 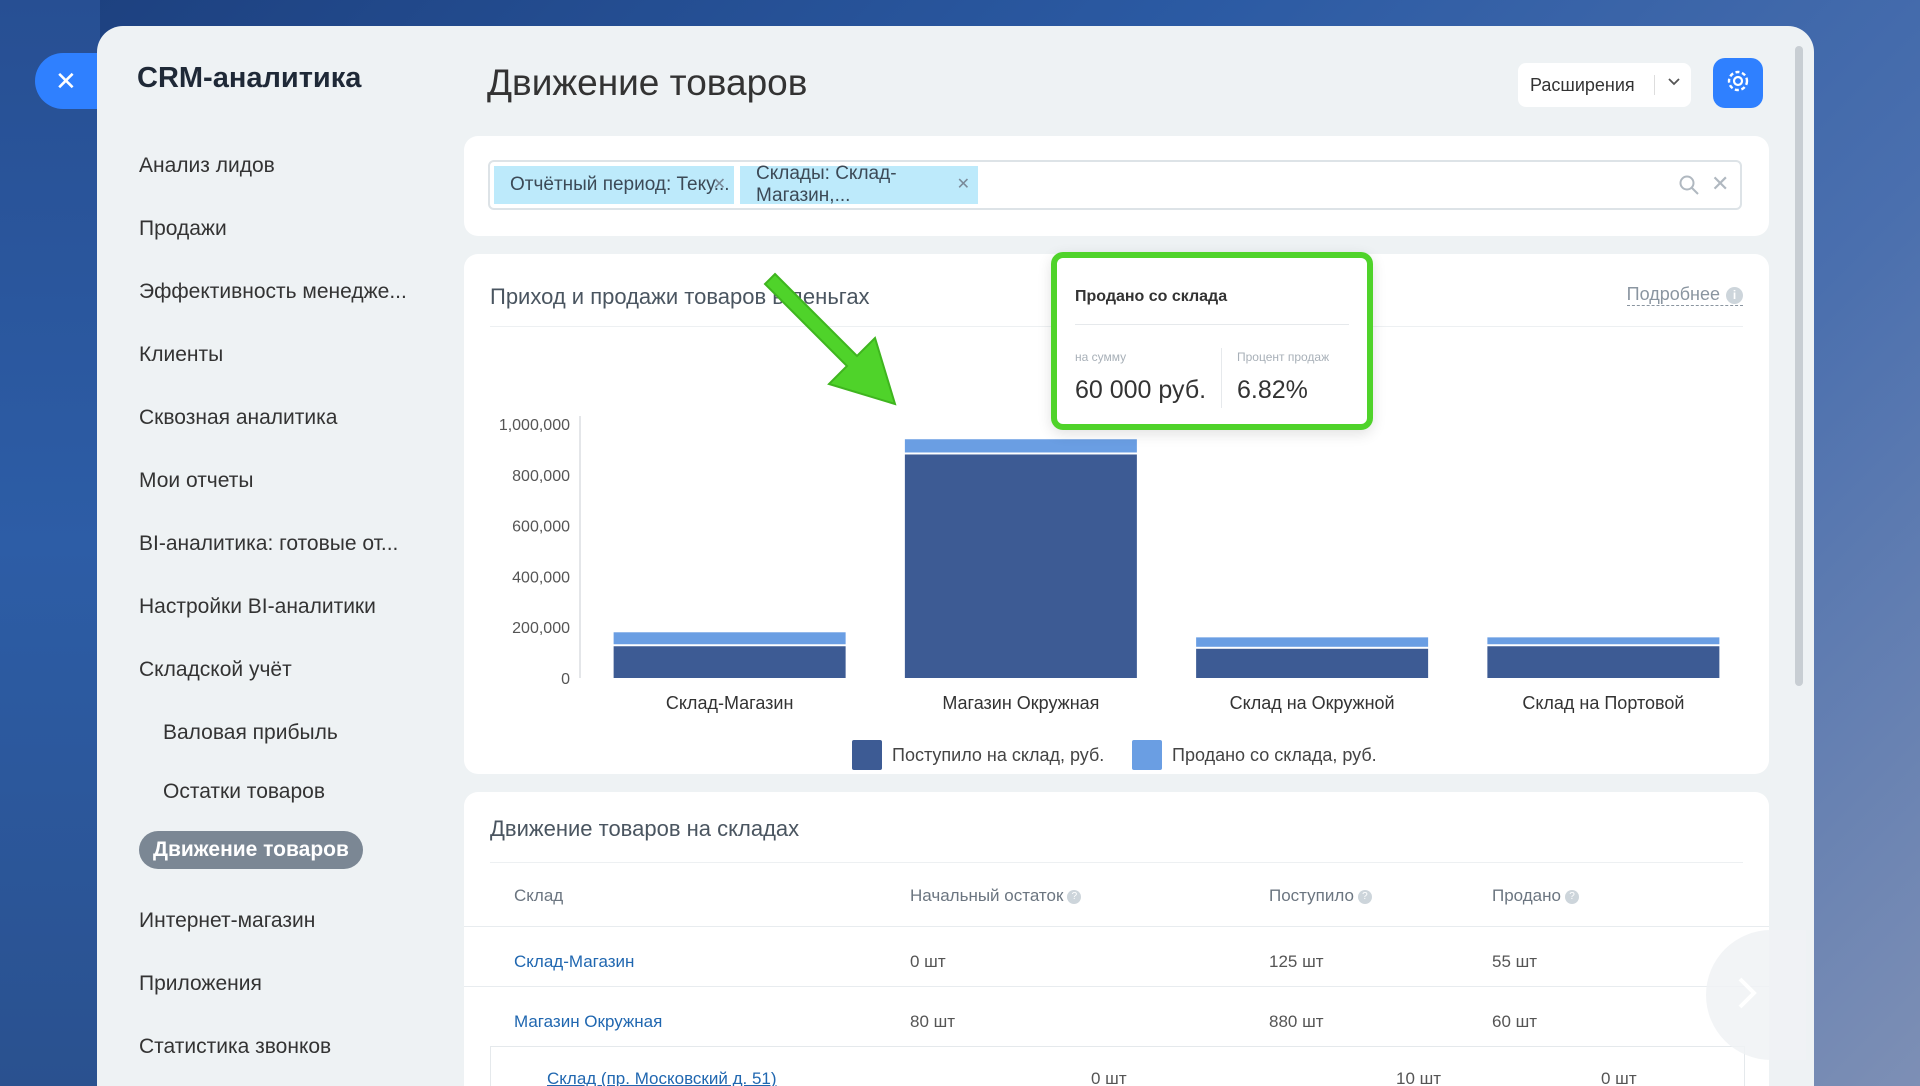 What do you see at coordinates (250, 733) in the screenshot?
I see `sidebar-item-gross-profit: Валовая прибыль` at bounding box center [250, 733].